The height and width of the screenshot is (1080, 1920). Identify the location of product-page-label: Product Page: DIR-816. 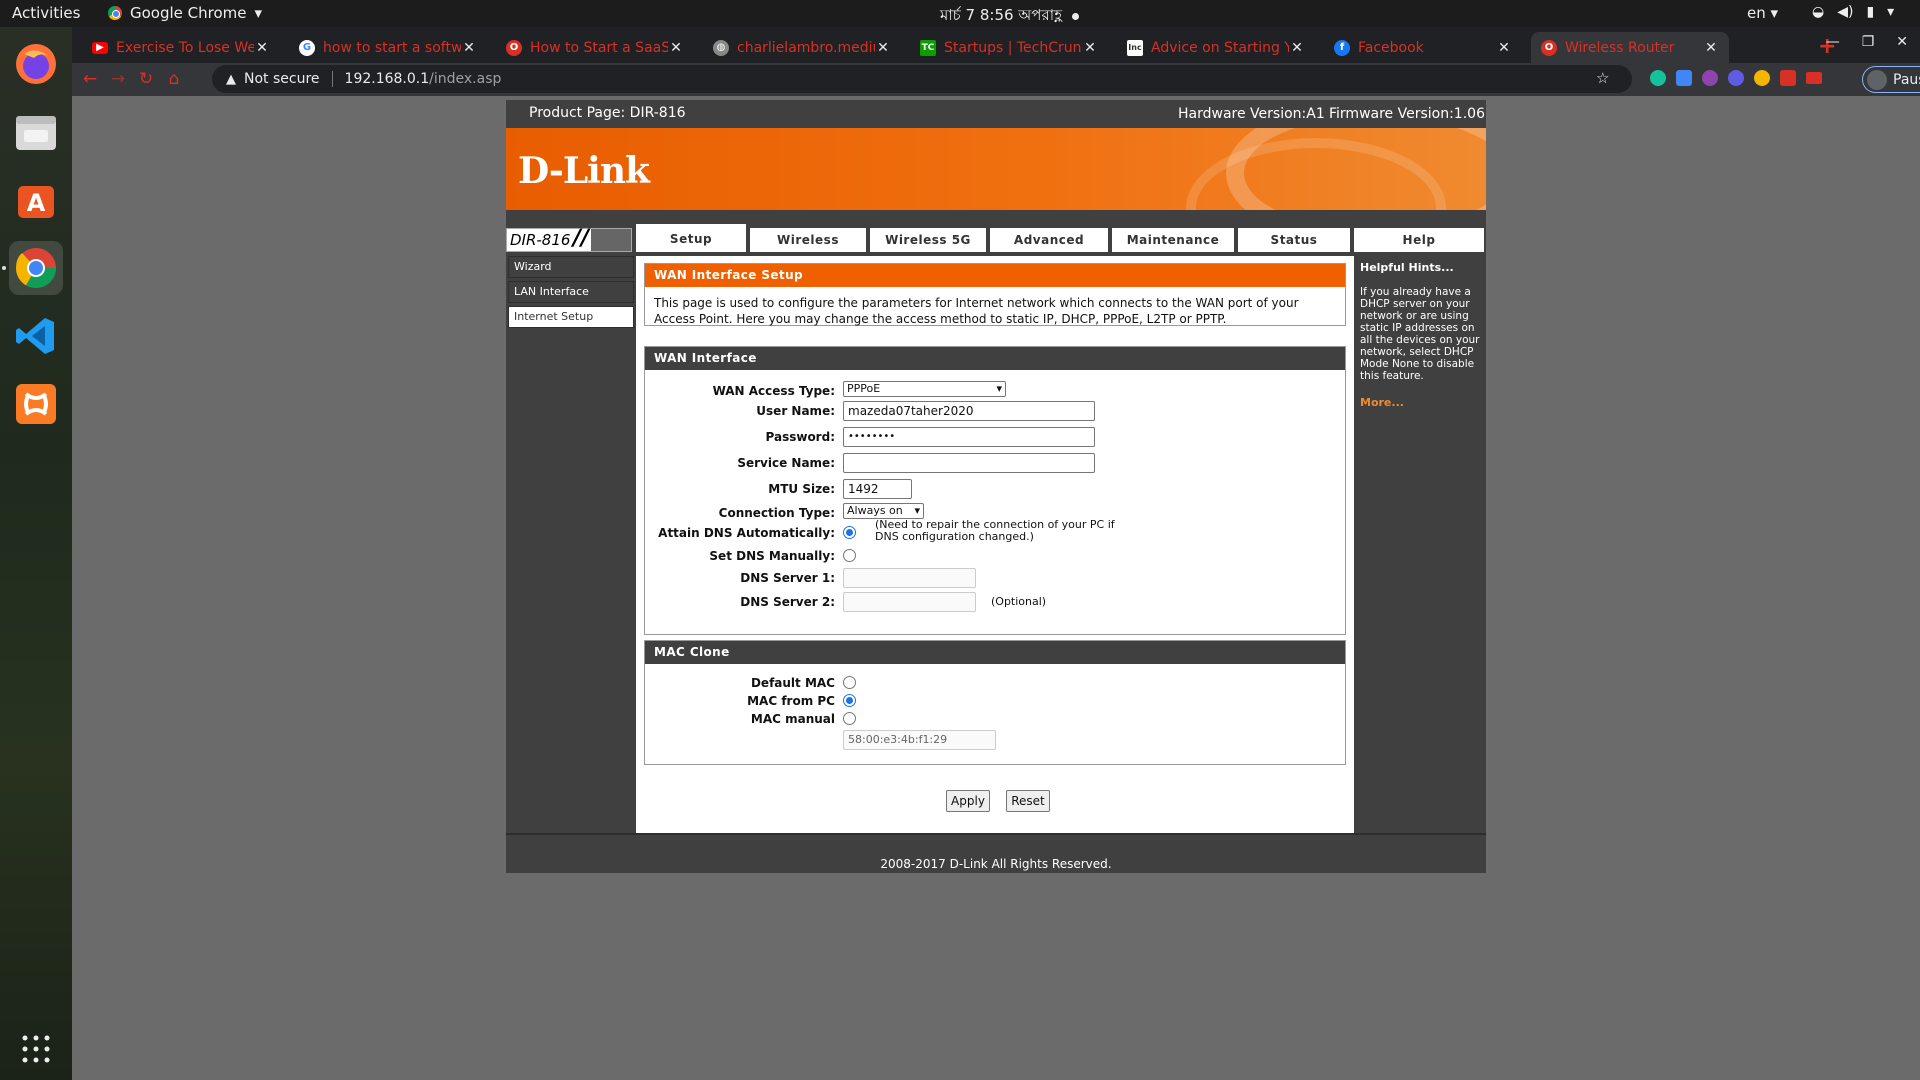
(607, 113).